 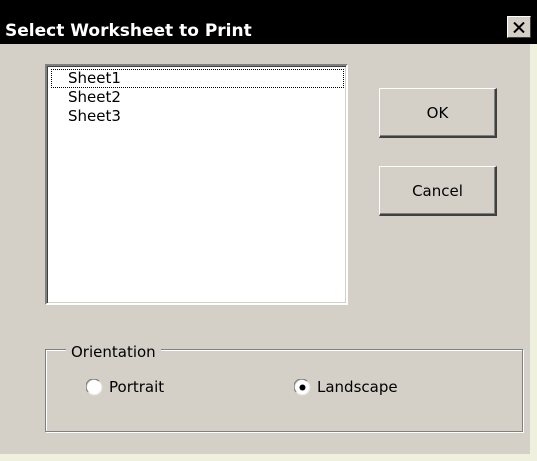 I want to click on list-item-sheet3: Sheet3, so click(x=197, y=116).